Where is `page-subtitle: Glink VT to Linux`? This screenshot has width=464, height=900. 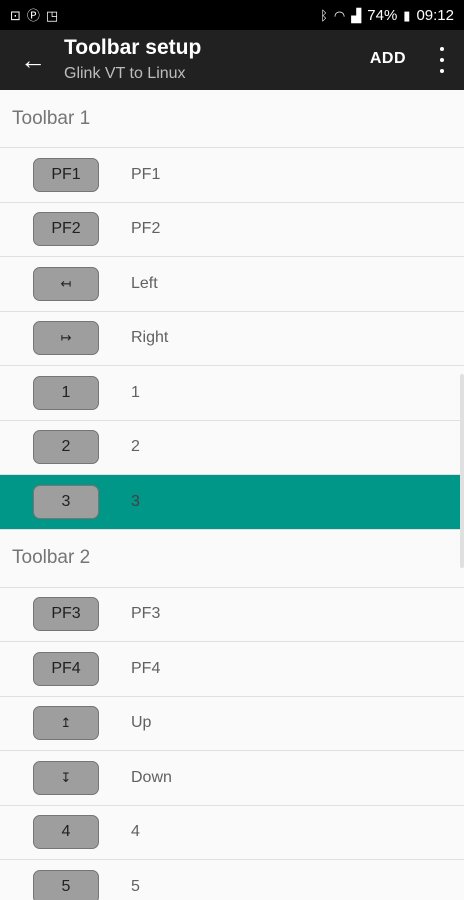 page-subtitle: Glink VT to Linux is located at coordinates (125, 73).